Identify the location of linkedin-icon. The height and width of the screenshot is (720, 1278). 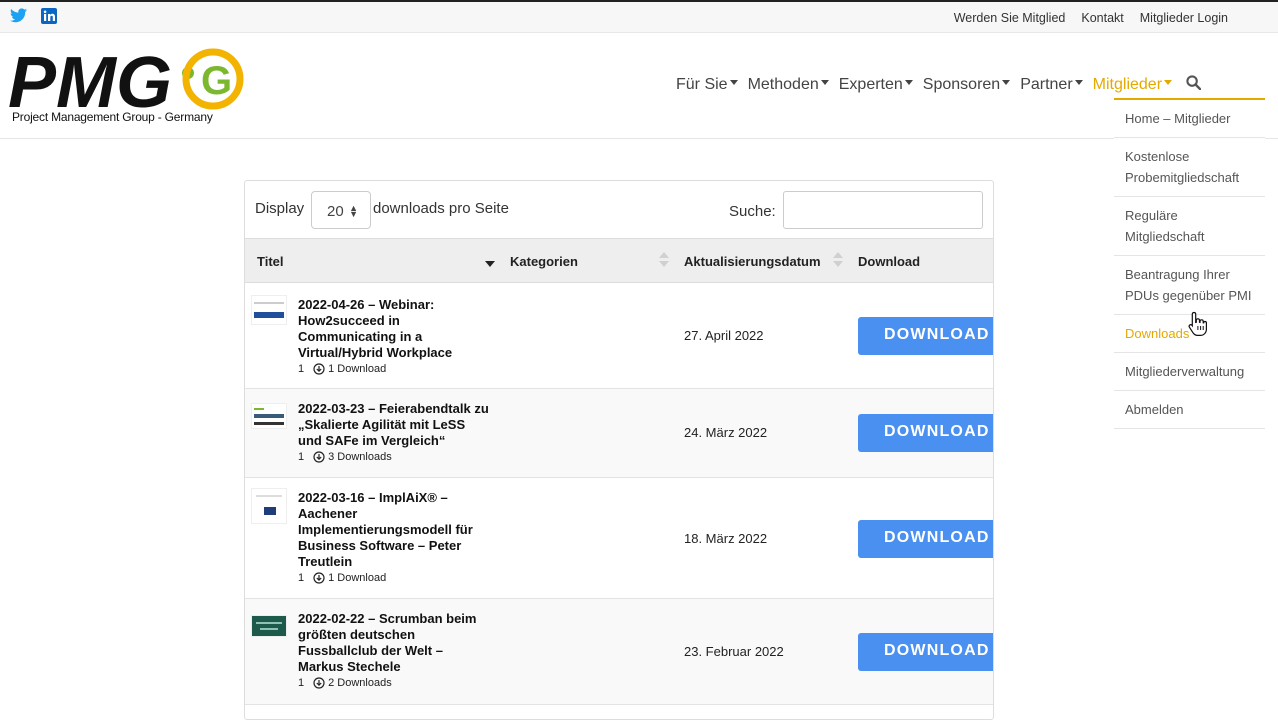
(49, 18).